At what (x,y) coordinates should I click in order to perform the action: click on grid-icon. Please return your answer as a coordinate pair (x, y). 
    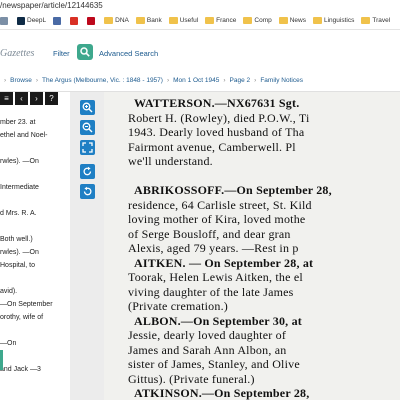
    Looking at the image, I should click on (57, 20).